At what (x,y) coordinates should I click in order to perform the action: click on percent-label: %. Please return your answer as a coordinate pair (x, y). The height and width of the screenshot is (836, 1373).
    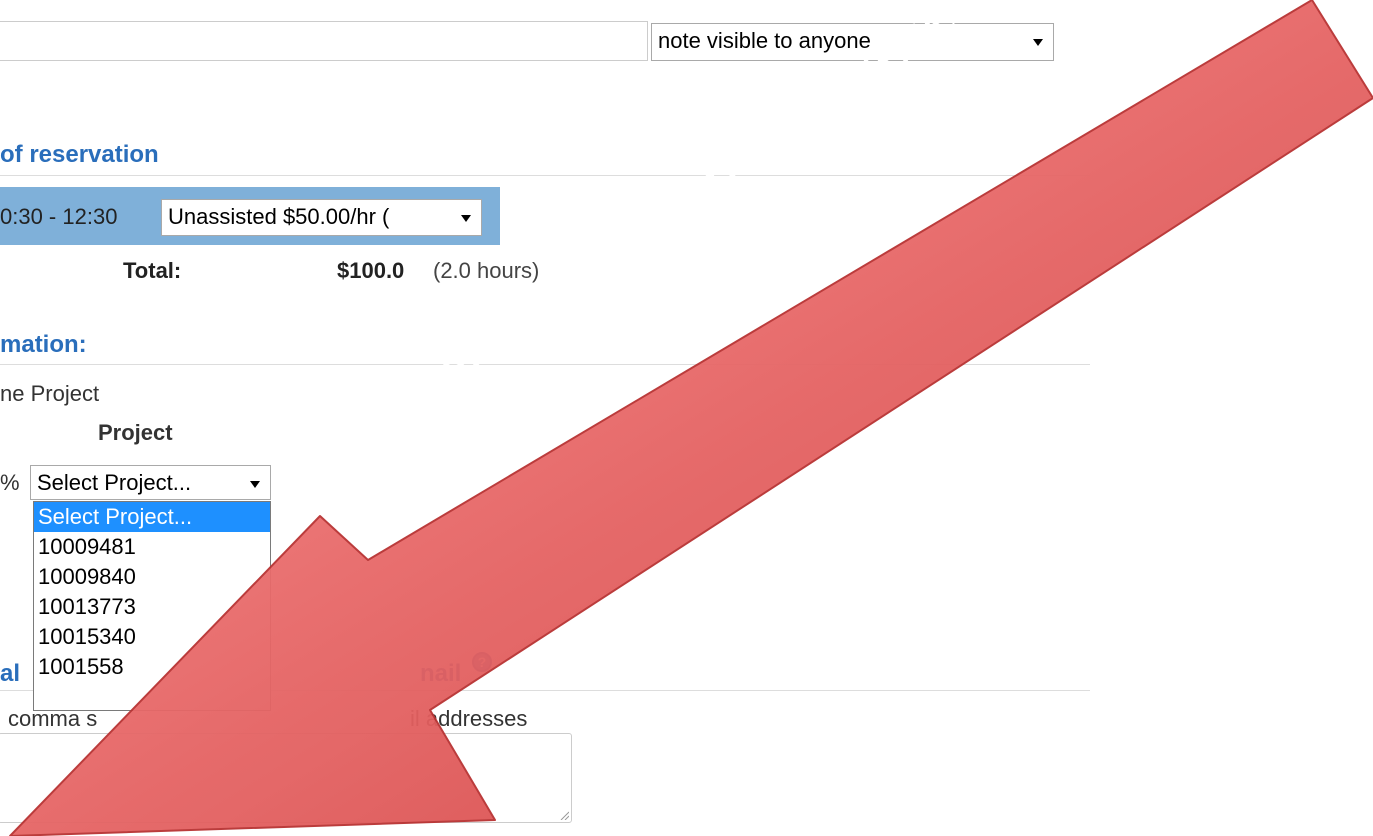
    Looking at the image, I should click on (10, 482).